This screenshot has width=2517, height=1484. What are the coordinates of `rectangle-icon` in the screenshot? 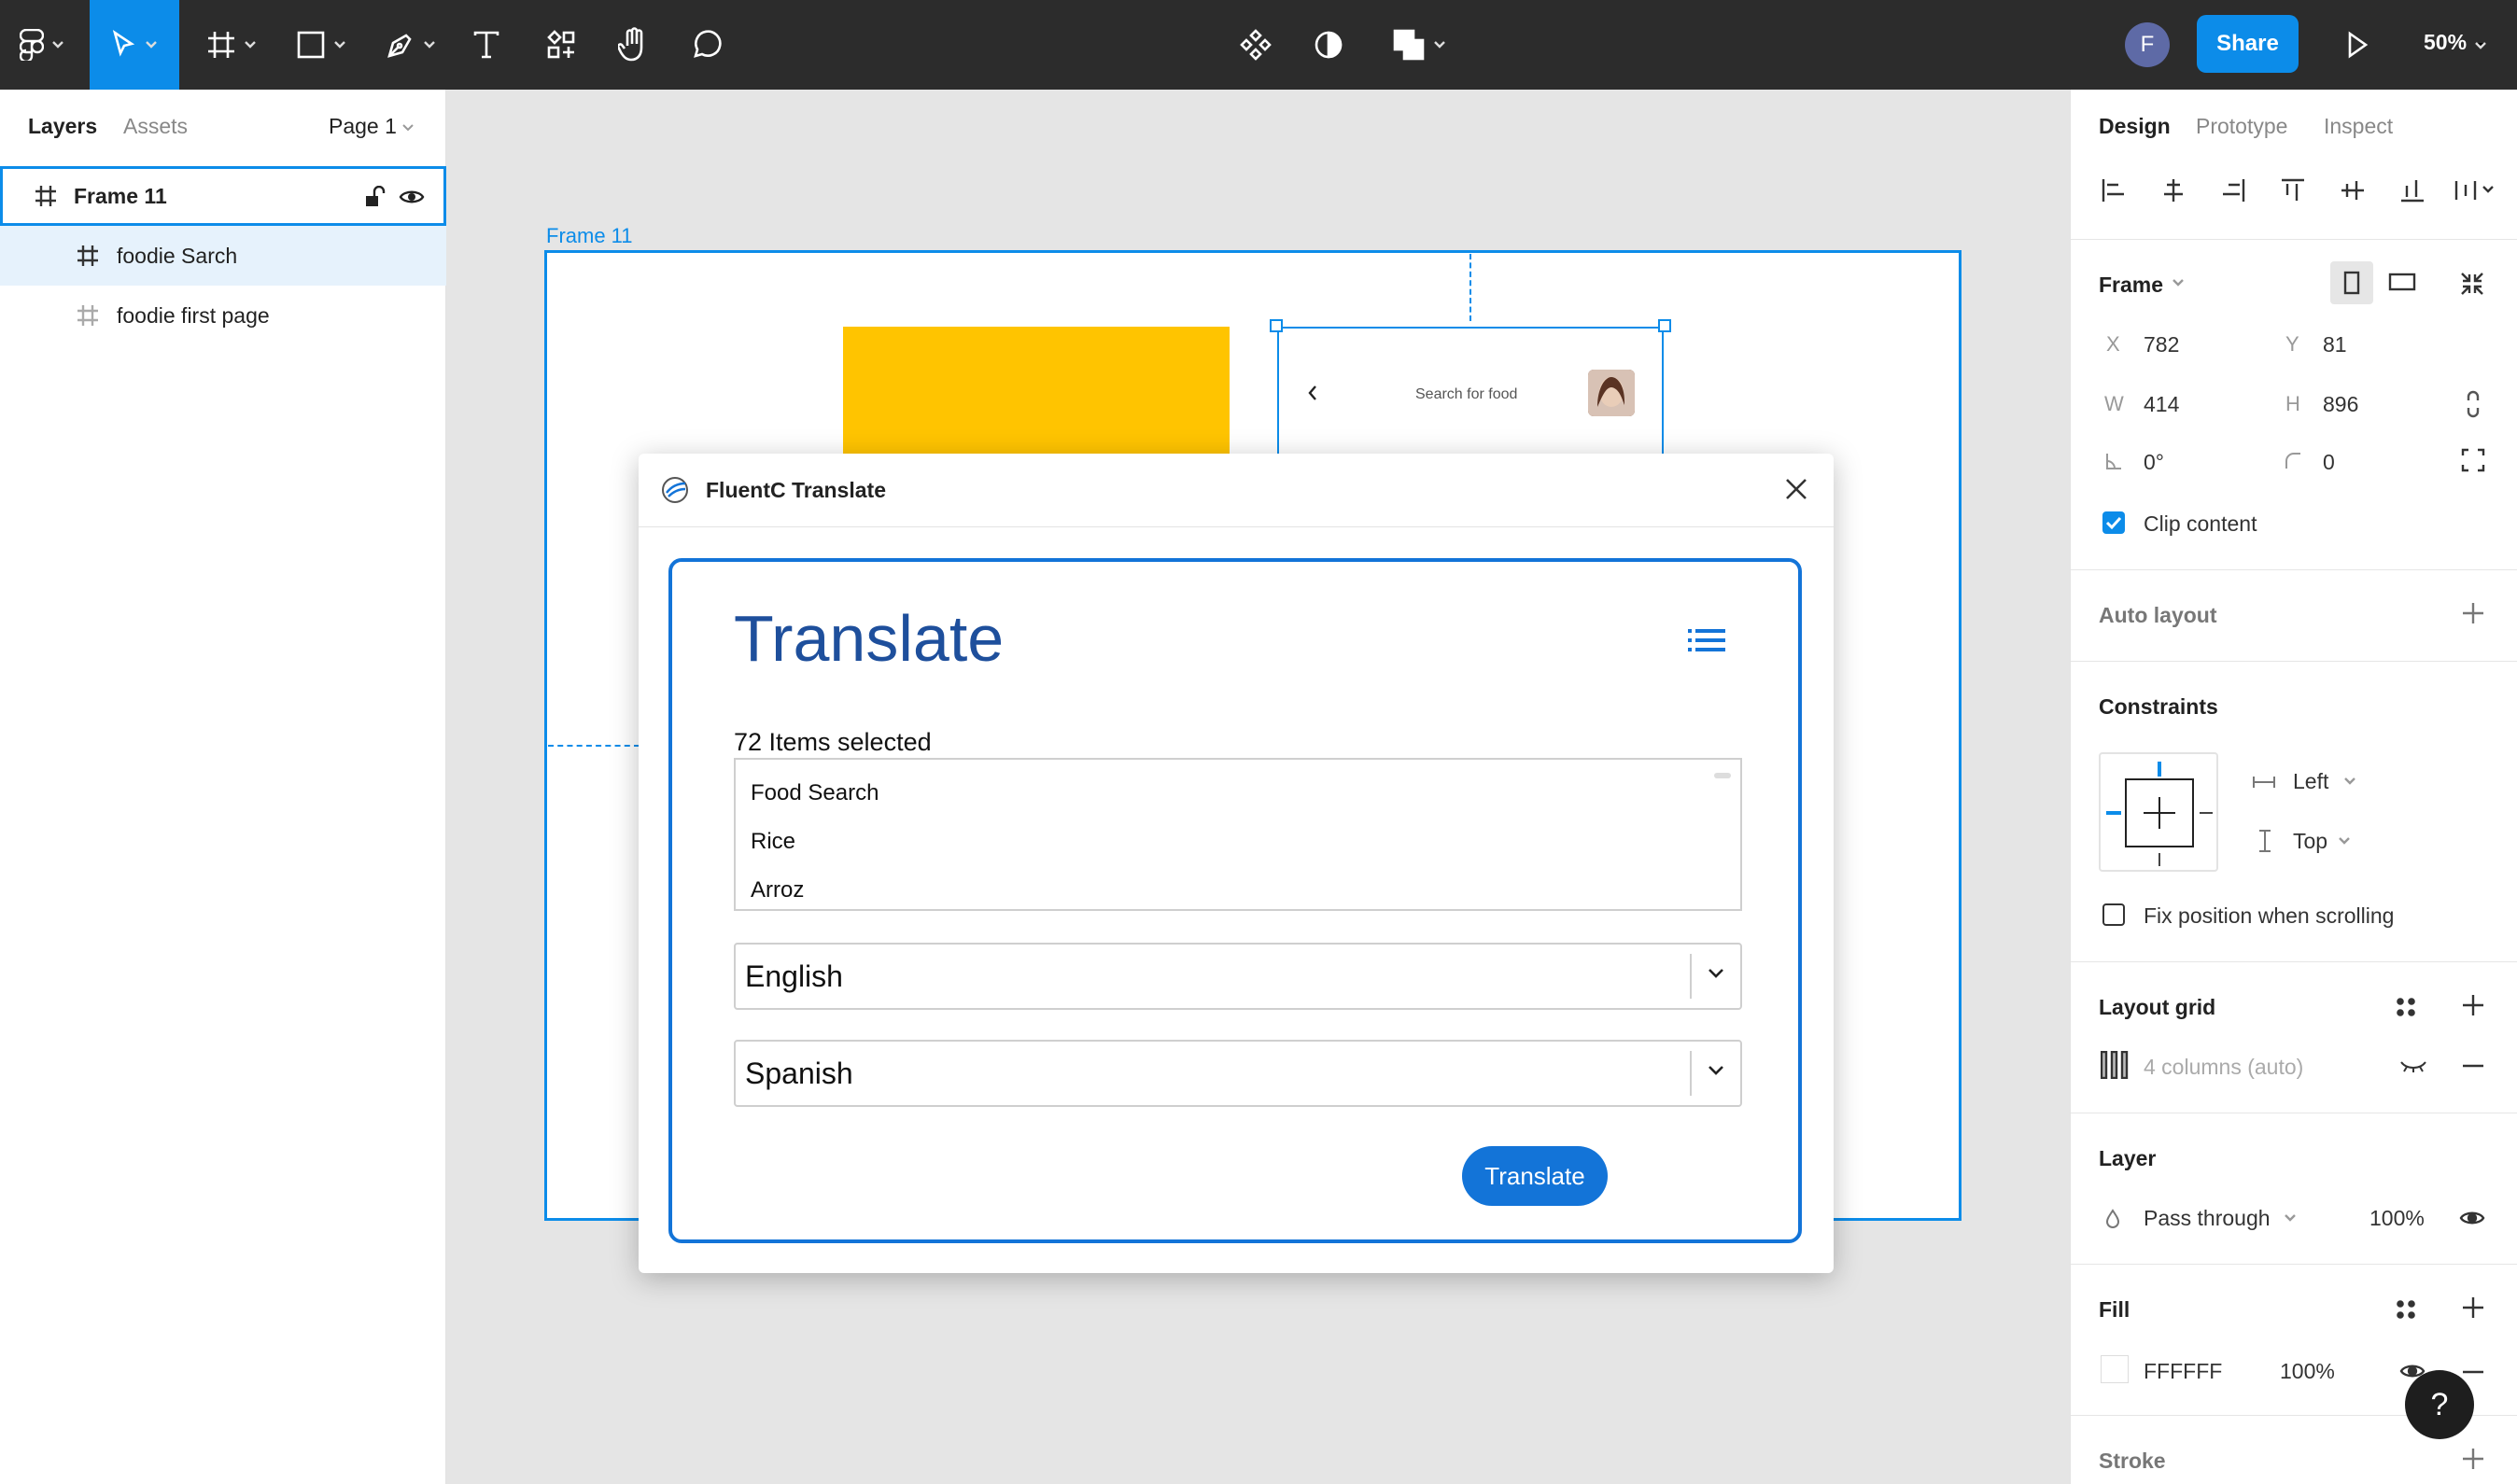 It's located at (311, 45).